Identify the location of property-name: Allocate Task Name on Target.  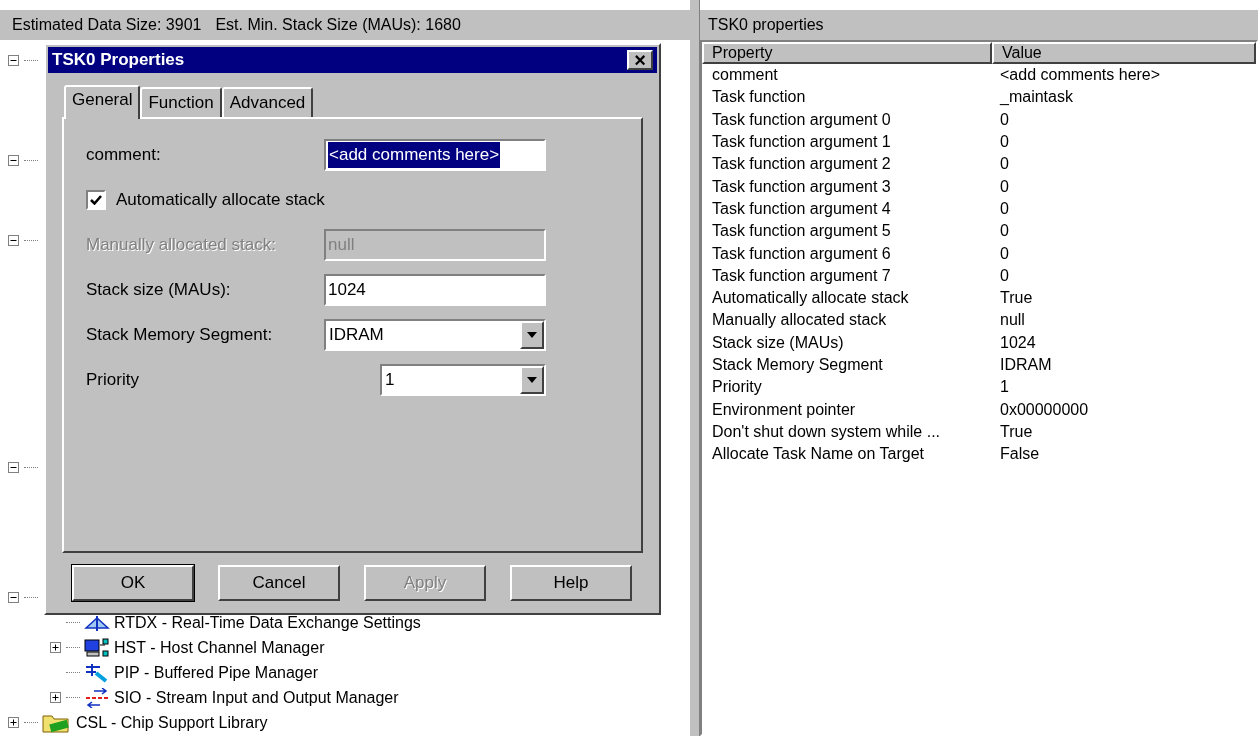
(818, 454).